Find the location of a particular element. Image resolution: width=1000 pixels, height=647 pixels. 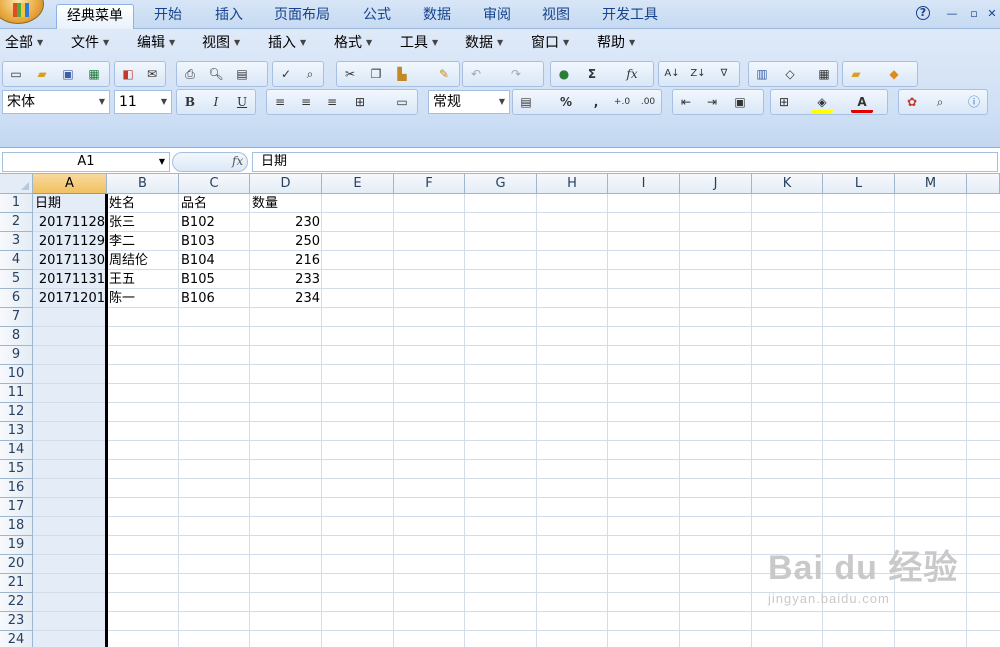

row-header-10: 10 is located at coordinates (16, 374).